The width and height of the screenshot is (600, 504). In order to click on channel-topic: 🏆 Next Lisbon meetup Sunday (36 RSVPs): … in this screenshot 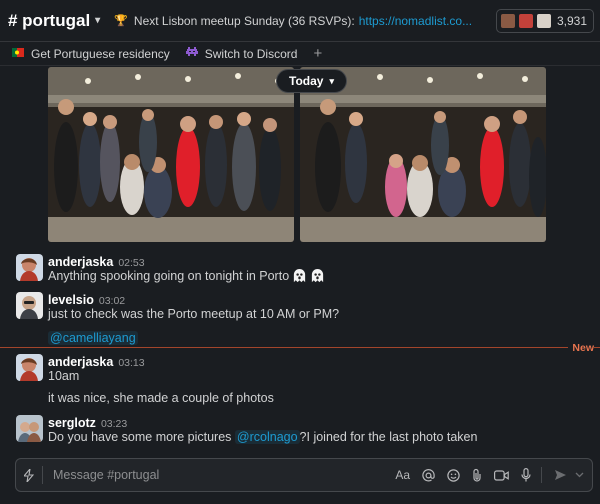, I will do `click(301, 21)`.